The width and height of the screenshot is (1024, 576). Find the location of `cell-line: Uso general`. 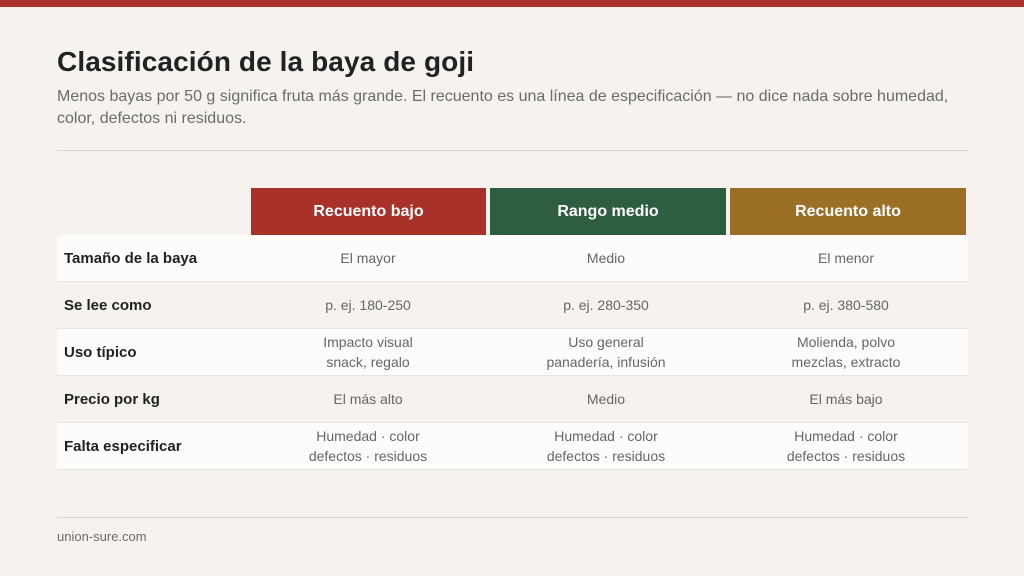

cell-line: Uso general is located at coordinates (606, 342).